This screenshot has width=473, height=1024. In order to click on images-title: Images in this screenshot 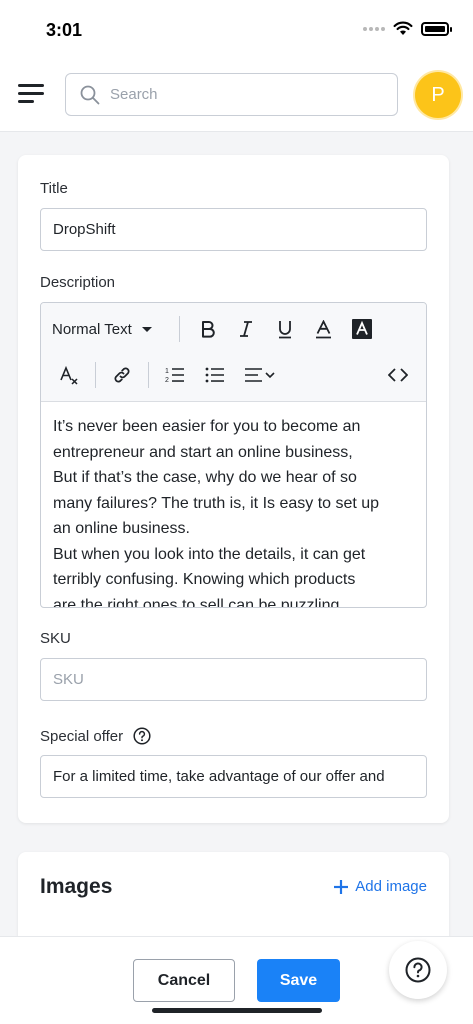, I will do `click(76, 886)`.